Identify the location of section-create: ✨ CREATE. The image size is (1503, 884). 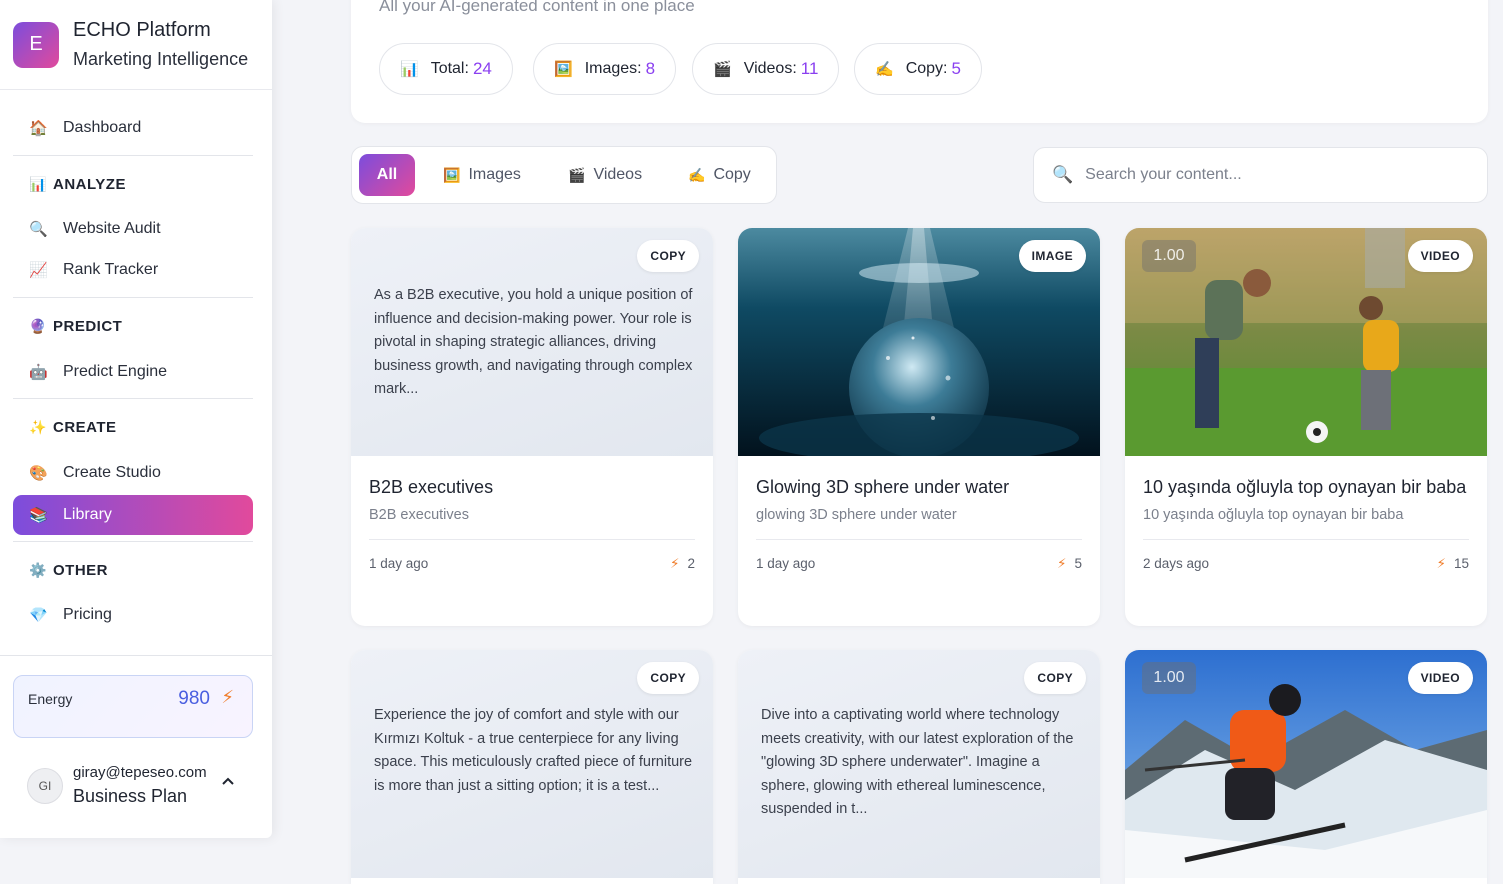
(65, 427).